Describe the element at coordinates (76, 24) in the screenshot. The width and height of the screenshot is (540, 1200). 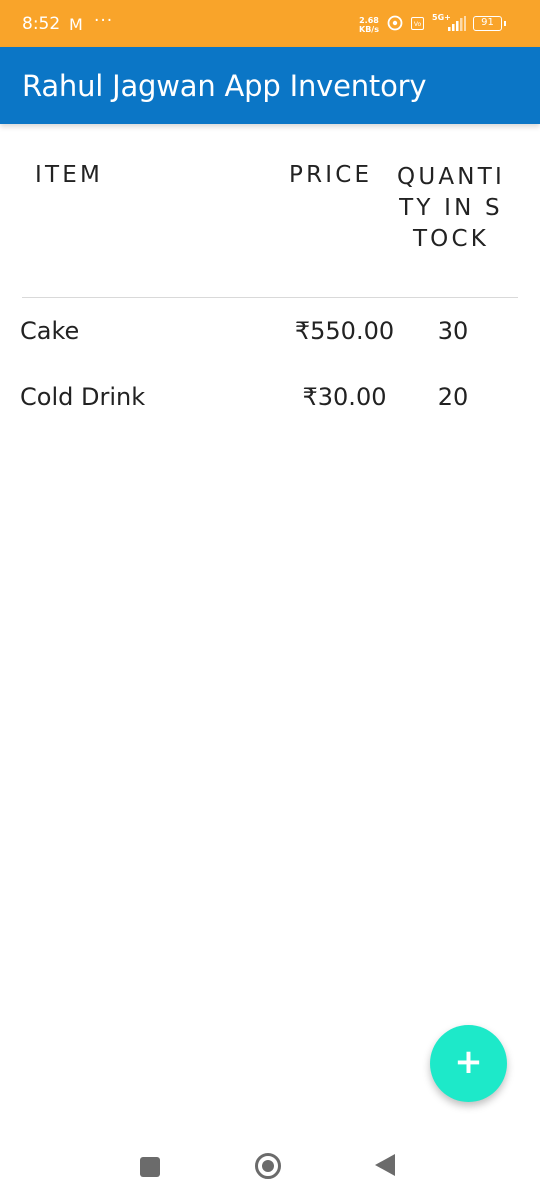
I see `gmail-icon: M` at that location.